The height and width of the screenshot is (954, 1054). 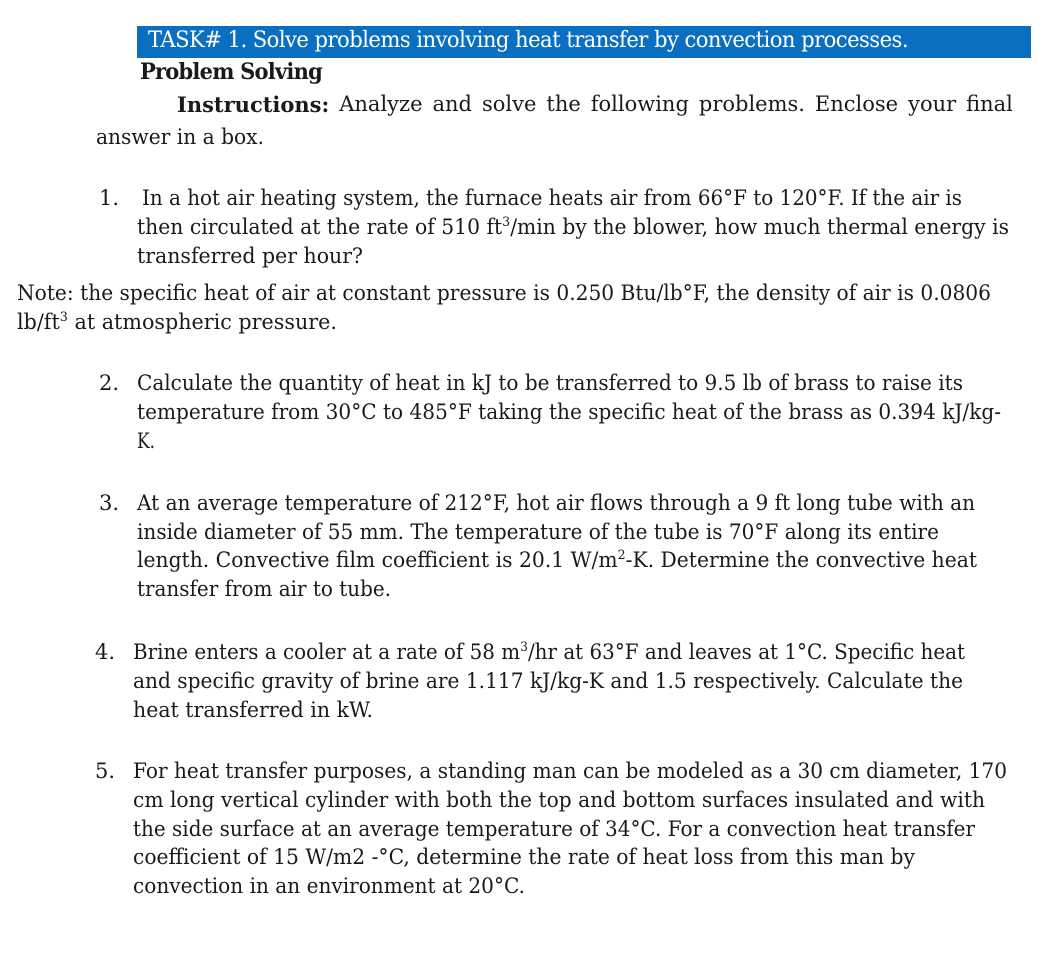 I want to click on problem-number: 5., so click(x=105, y=771).